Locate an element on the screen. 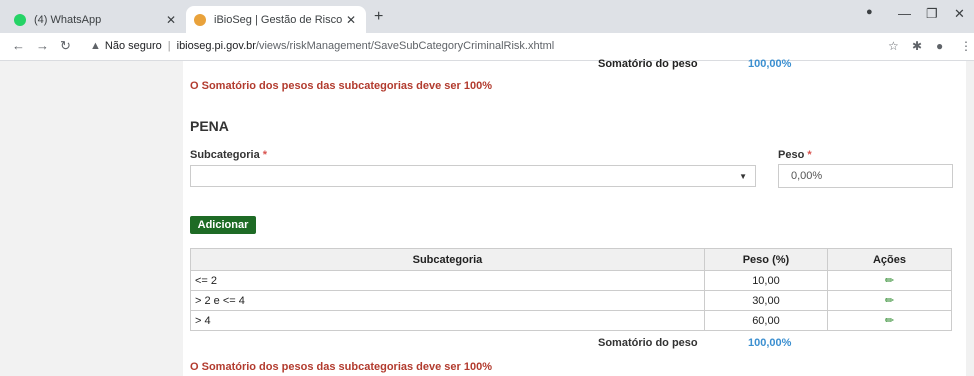 The width and height of the screenshot is (974, 376). table-header-row: Subcategoria Peso (%) Ações is located at coordinates (571, 259).